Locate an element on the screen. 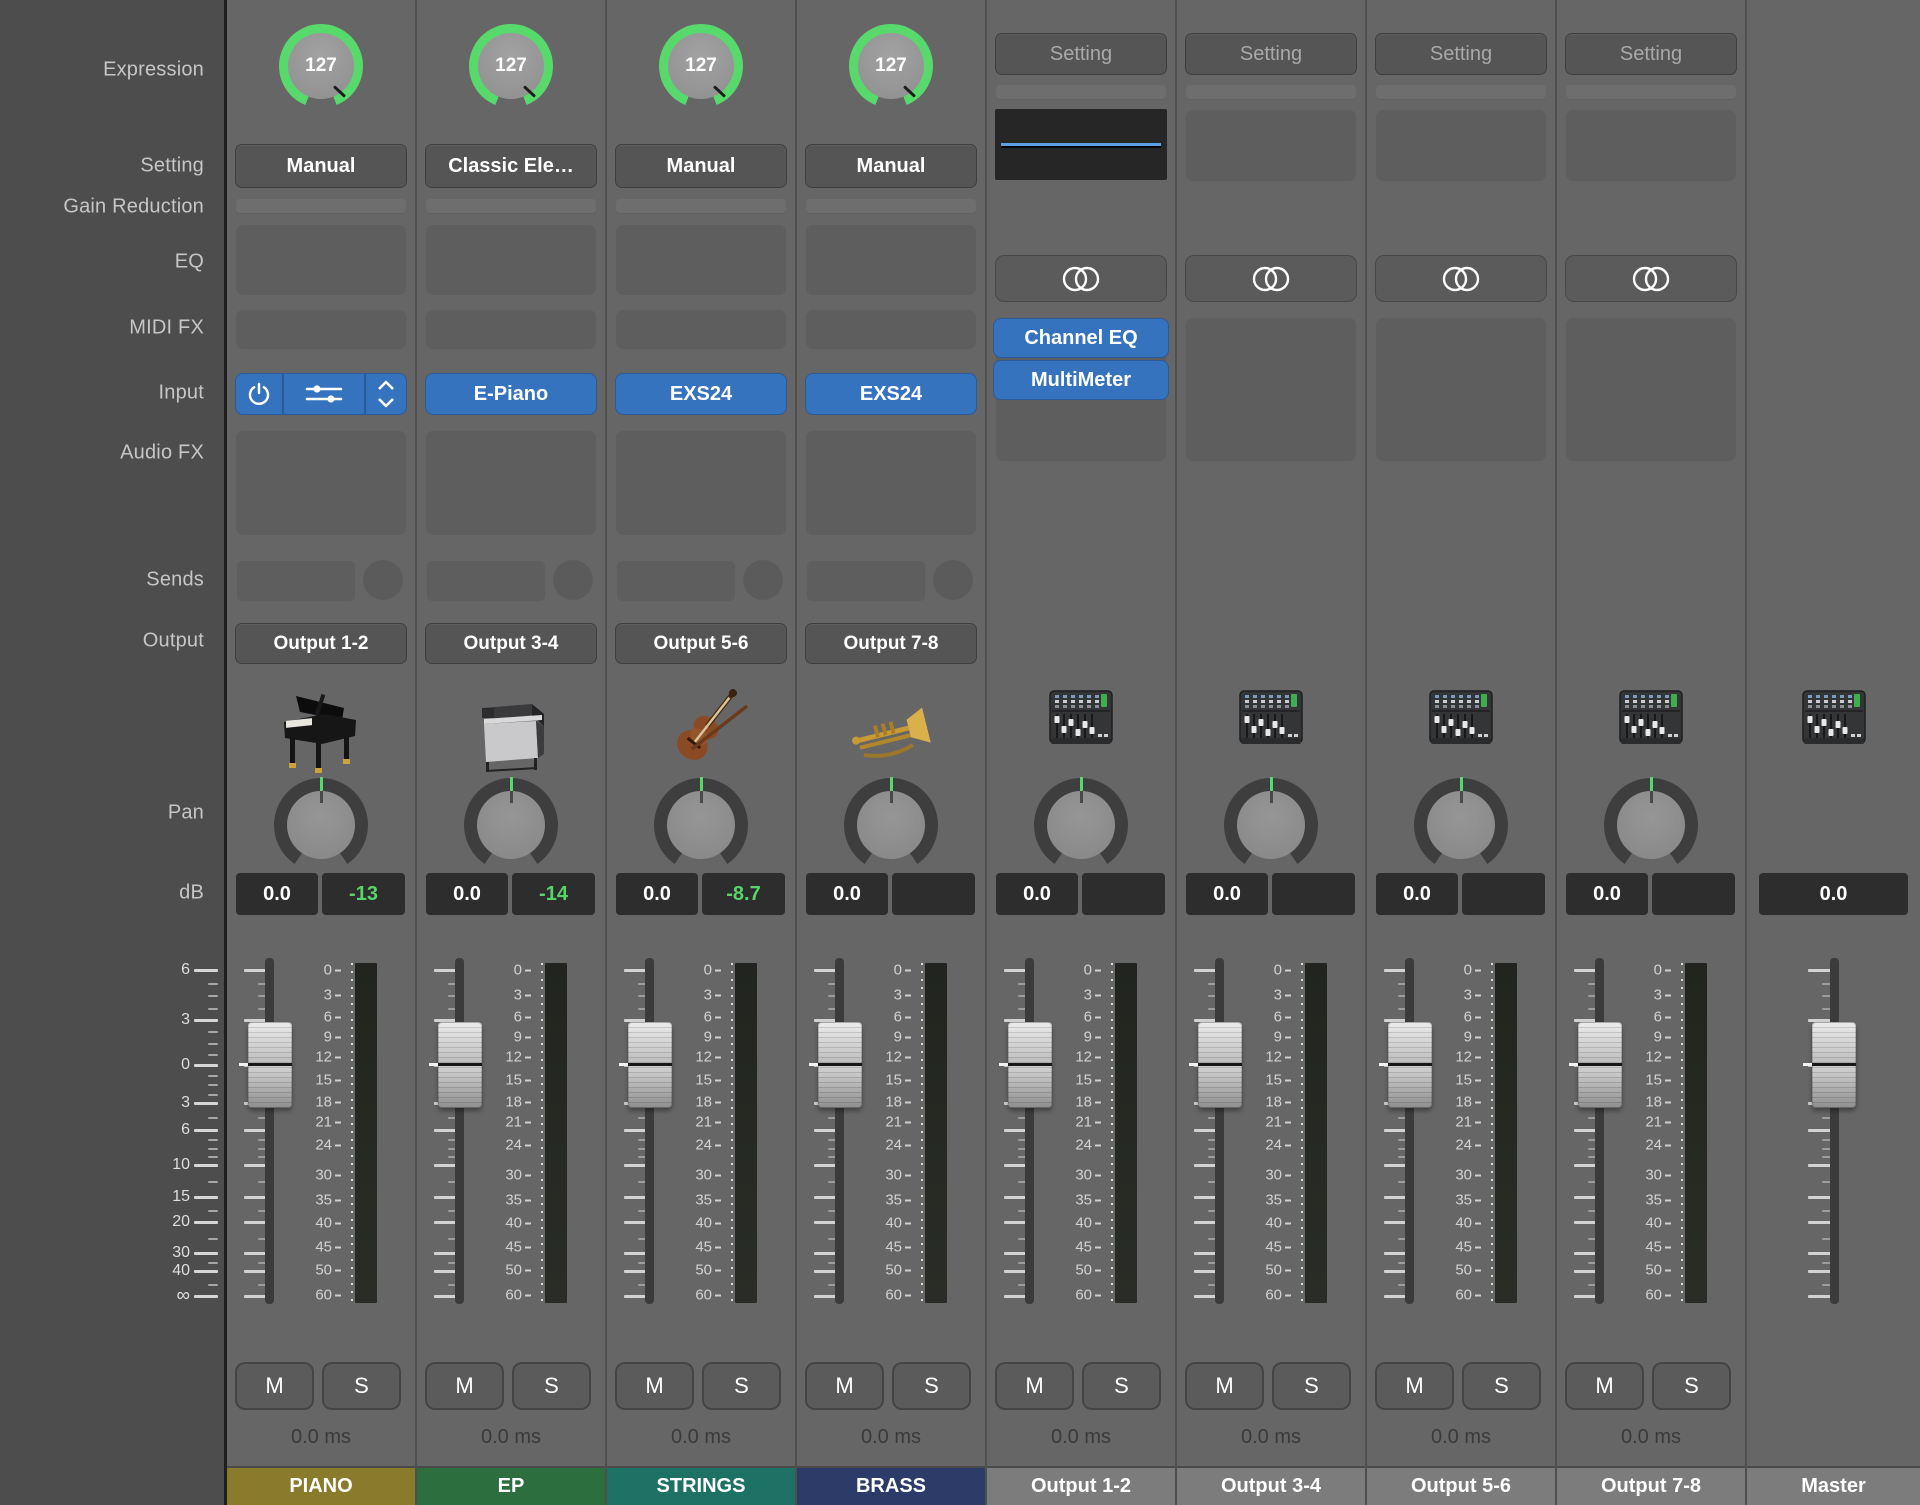 Image resolution: width=1920 pixels, height=1505 pixels. channel-name: EP is located at coordinates (511, 1485).